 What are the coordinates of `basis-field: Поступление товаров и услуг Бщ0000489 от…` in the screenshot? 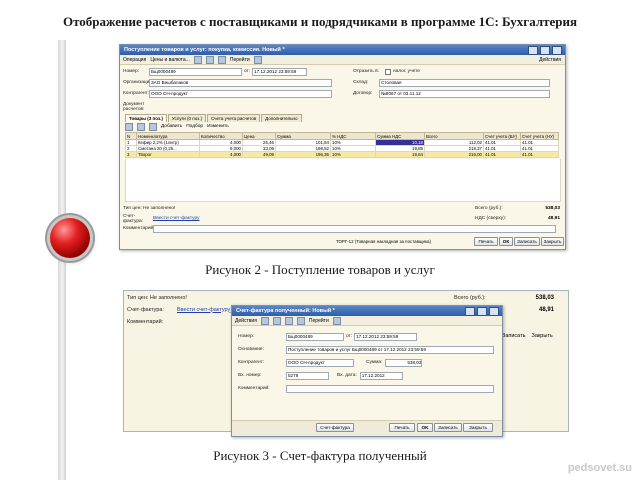 It's located at (390, 349).